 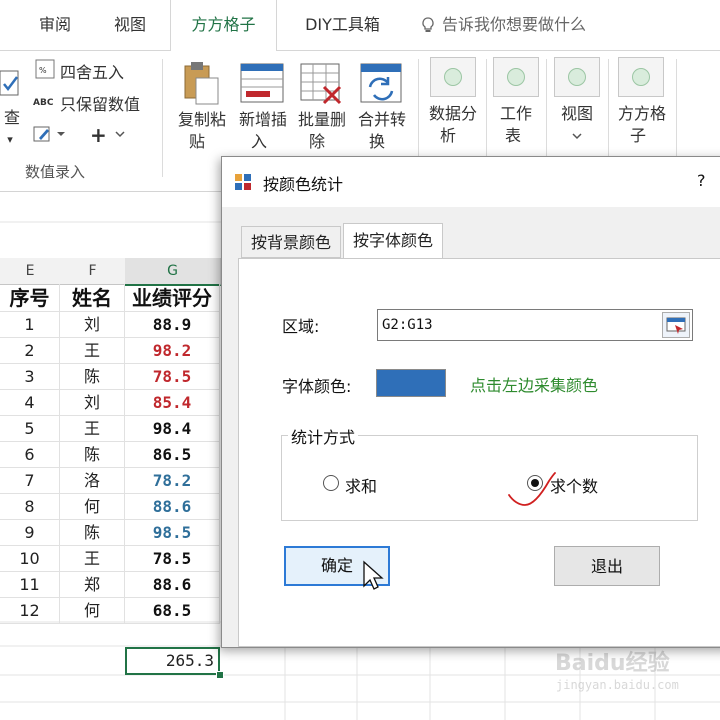 I want to click on table-header-cell: 序号, so click(x=30, y=298).